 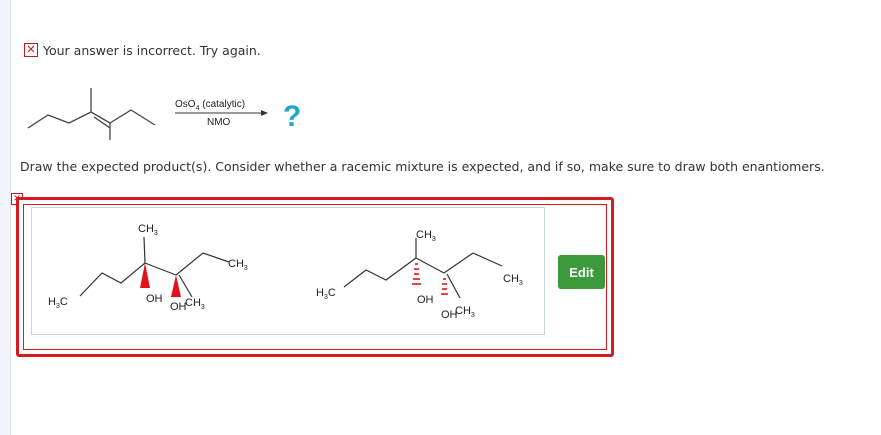 I want to click on reagent-label: OsO4 (catalytic), so click(x=210, y=105).